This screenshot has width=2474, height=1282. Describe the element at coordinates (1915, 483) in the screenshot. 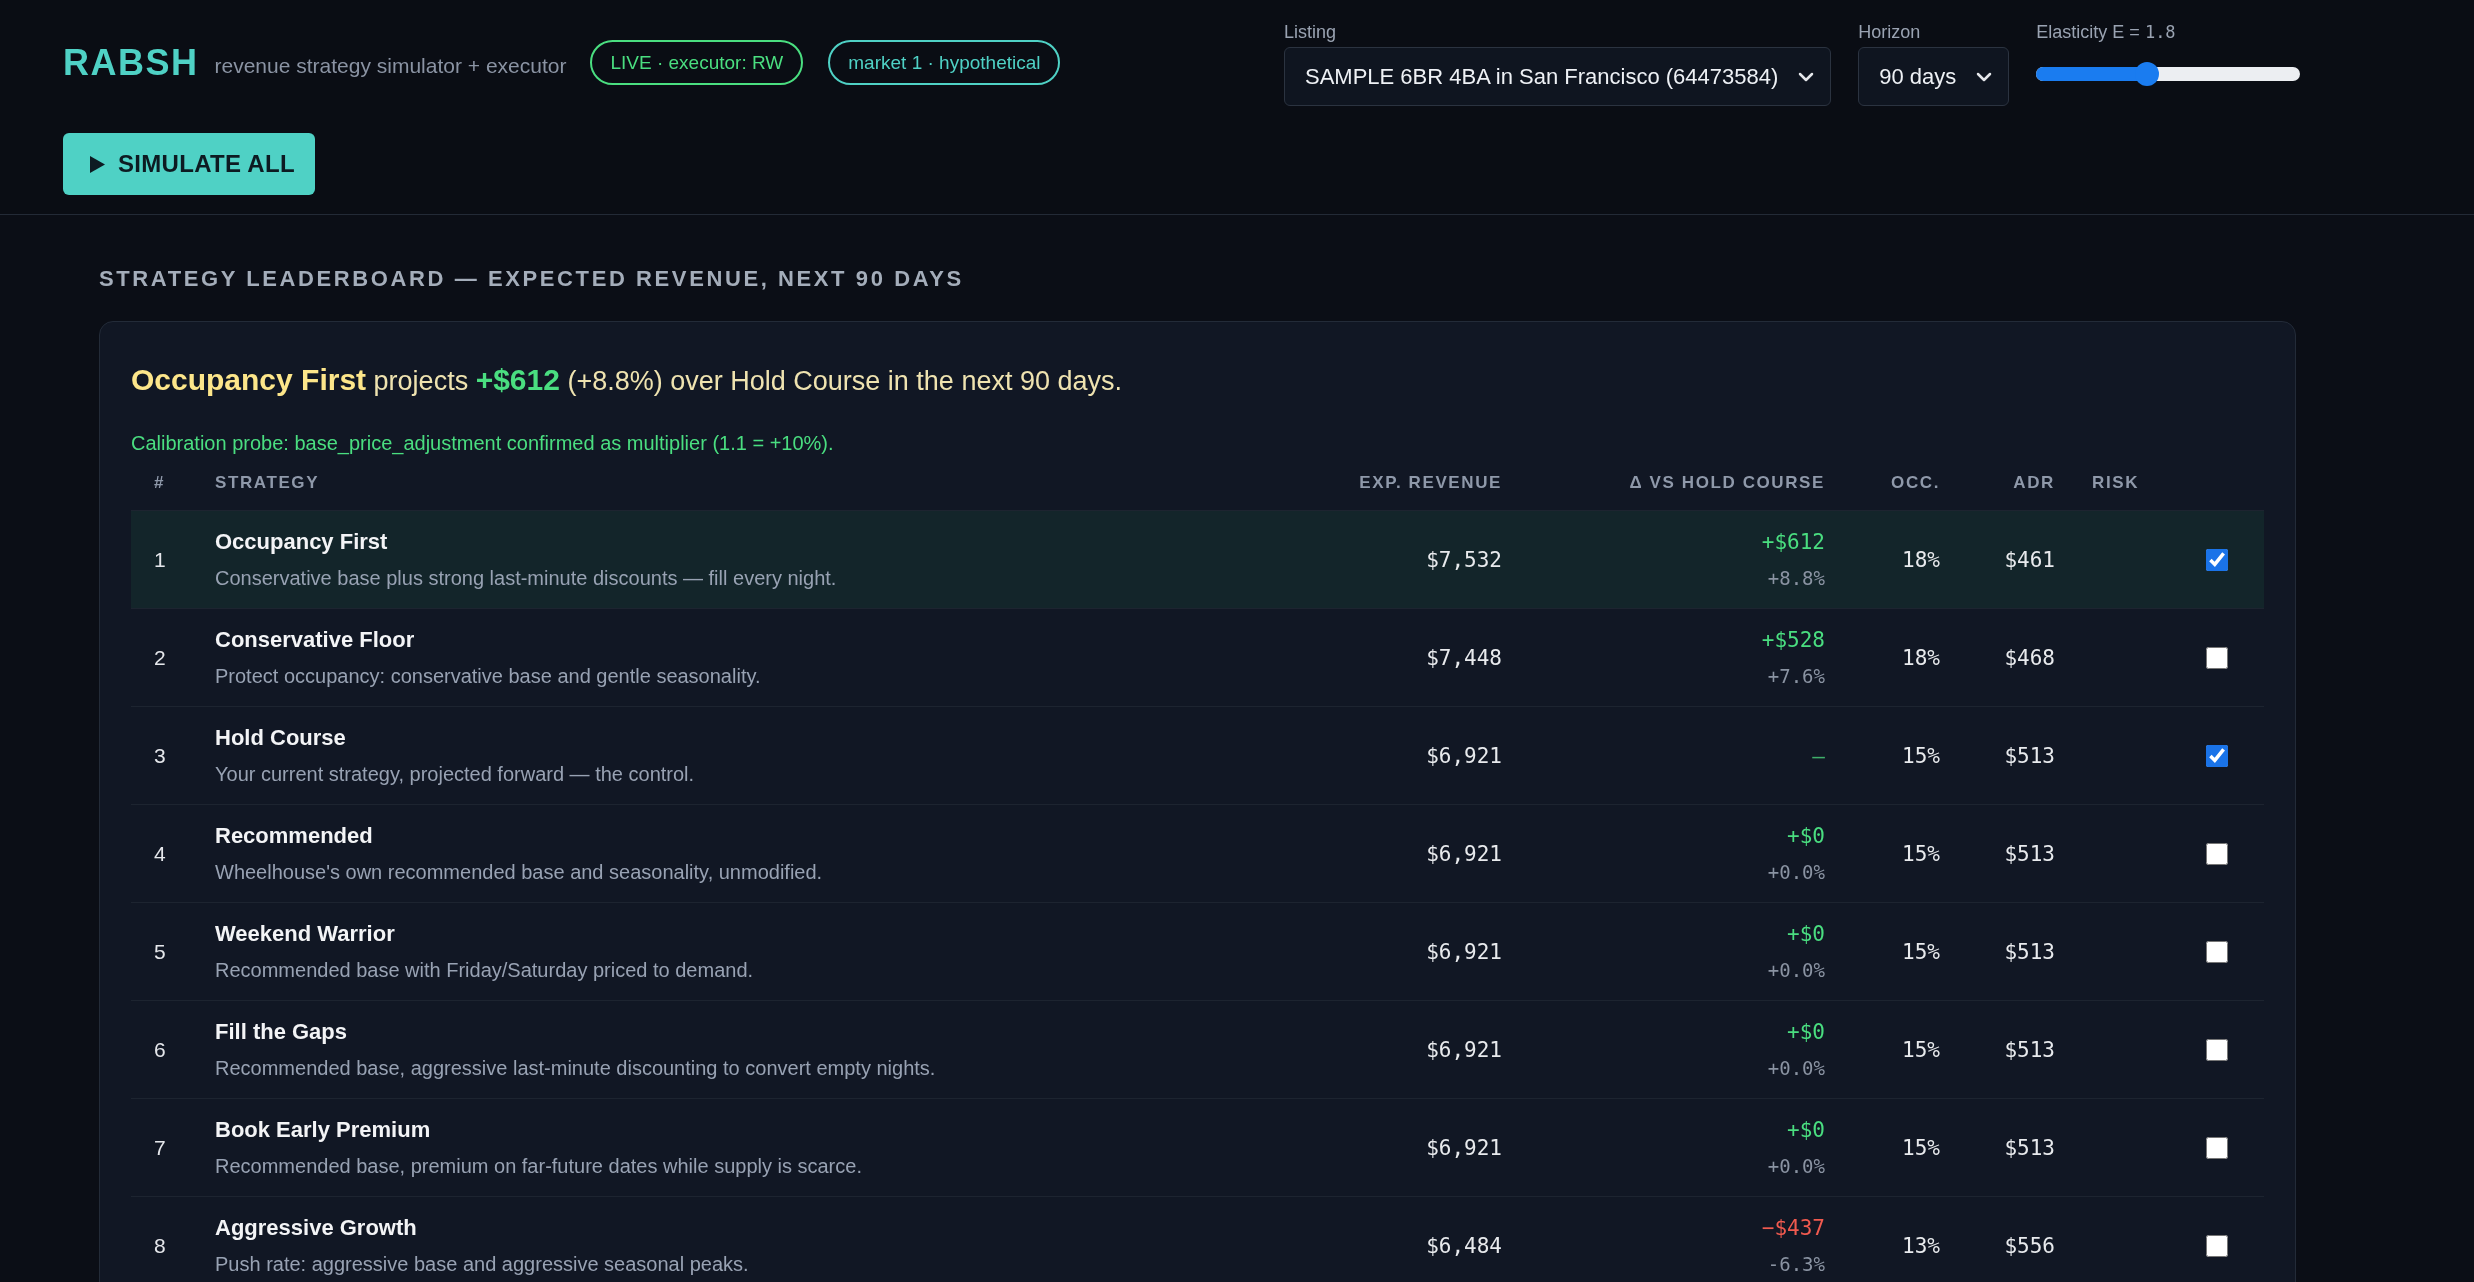

I see `column-header: OCC.` at that location.